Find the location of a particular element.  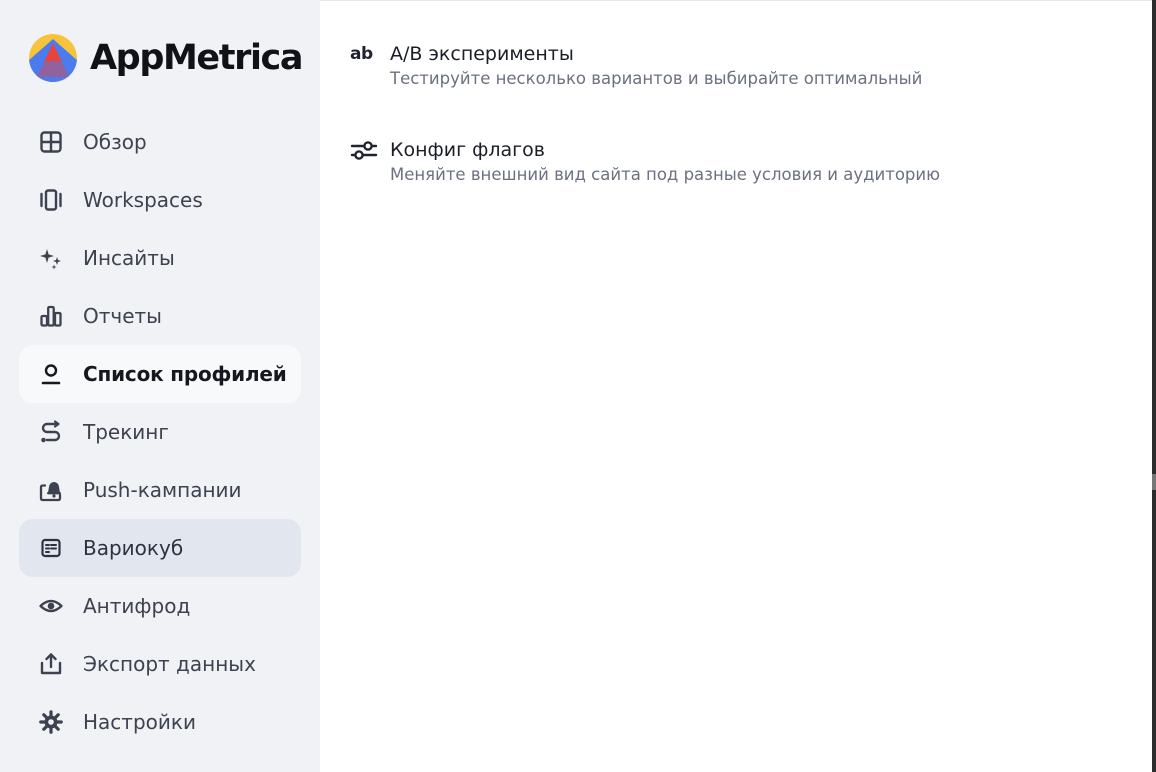

sidebar-item-reports: Отчеты is located at coordinates (160, 316).